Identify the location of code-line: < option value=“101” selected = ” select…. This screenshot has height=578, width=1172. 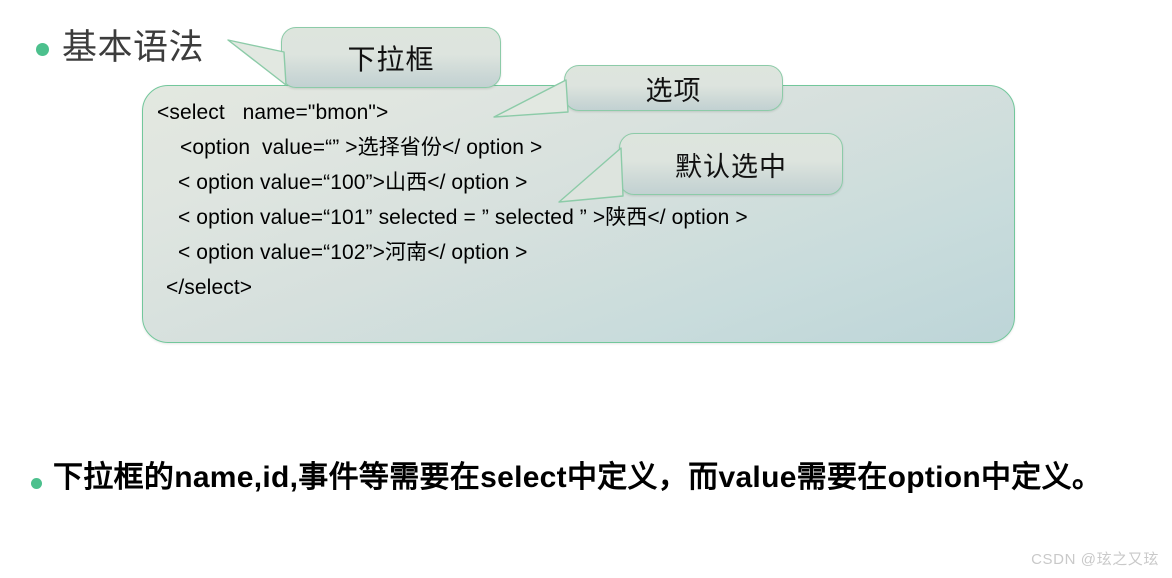
(463, 217).